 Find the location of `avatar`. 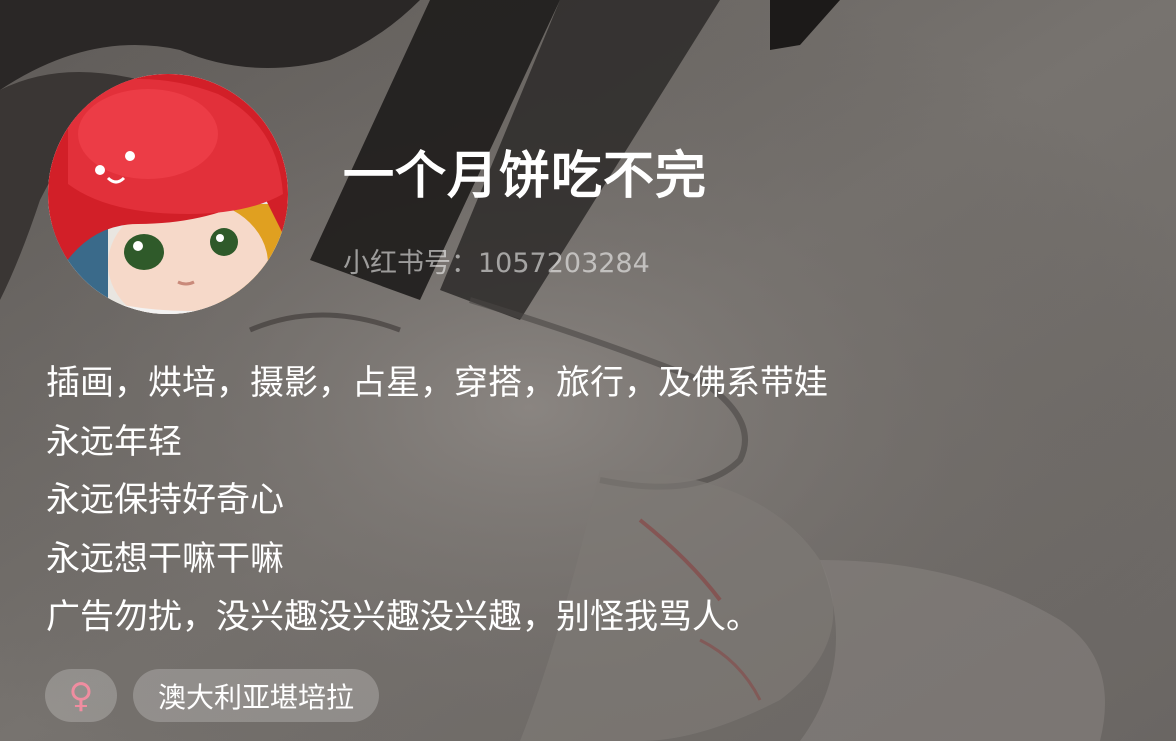

avatar is located at coordinates (168, 194).